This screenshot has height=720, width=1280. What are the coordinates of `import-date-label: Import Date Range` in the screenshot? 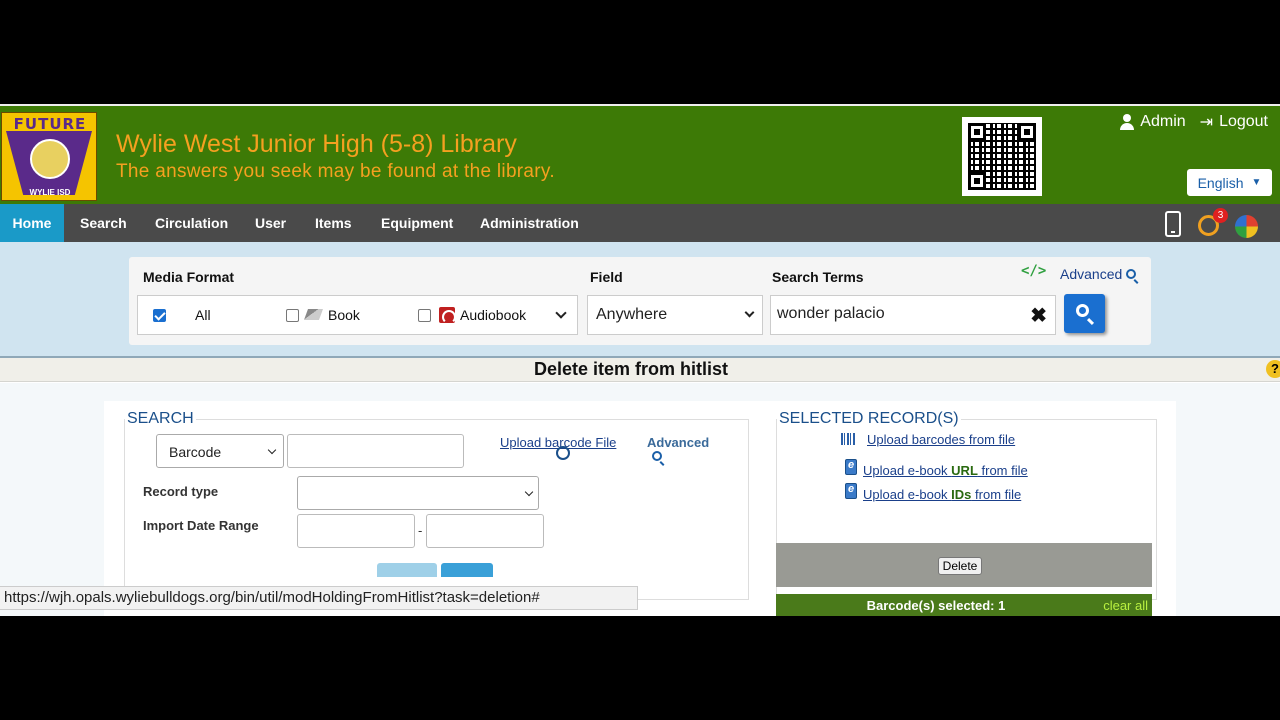 It's located at (201, 525).